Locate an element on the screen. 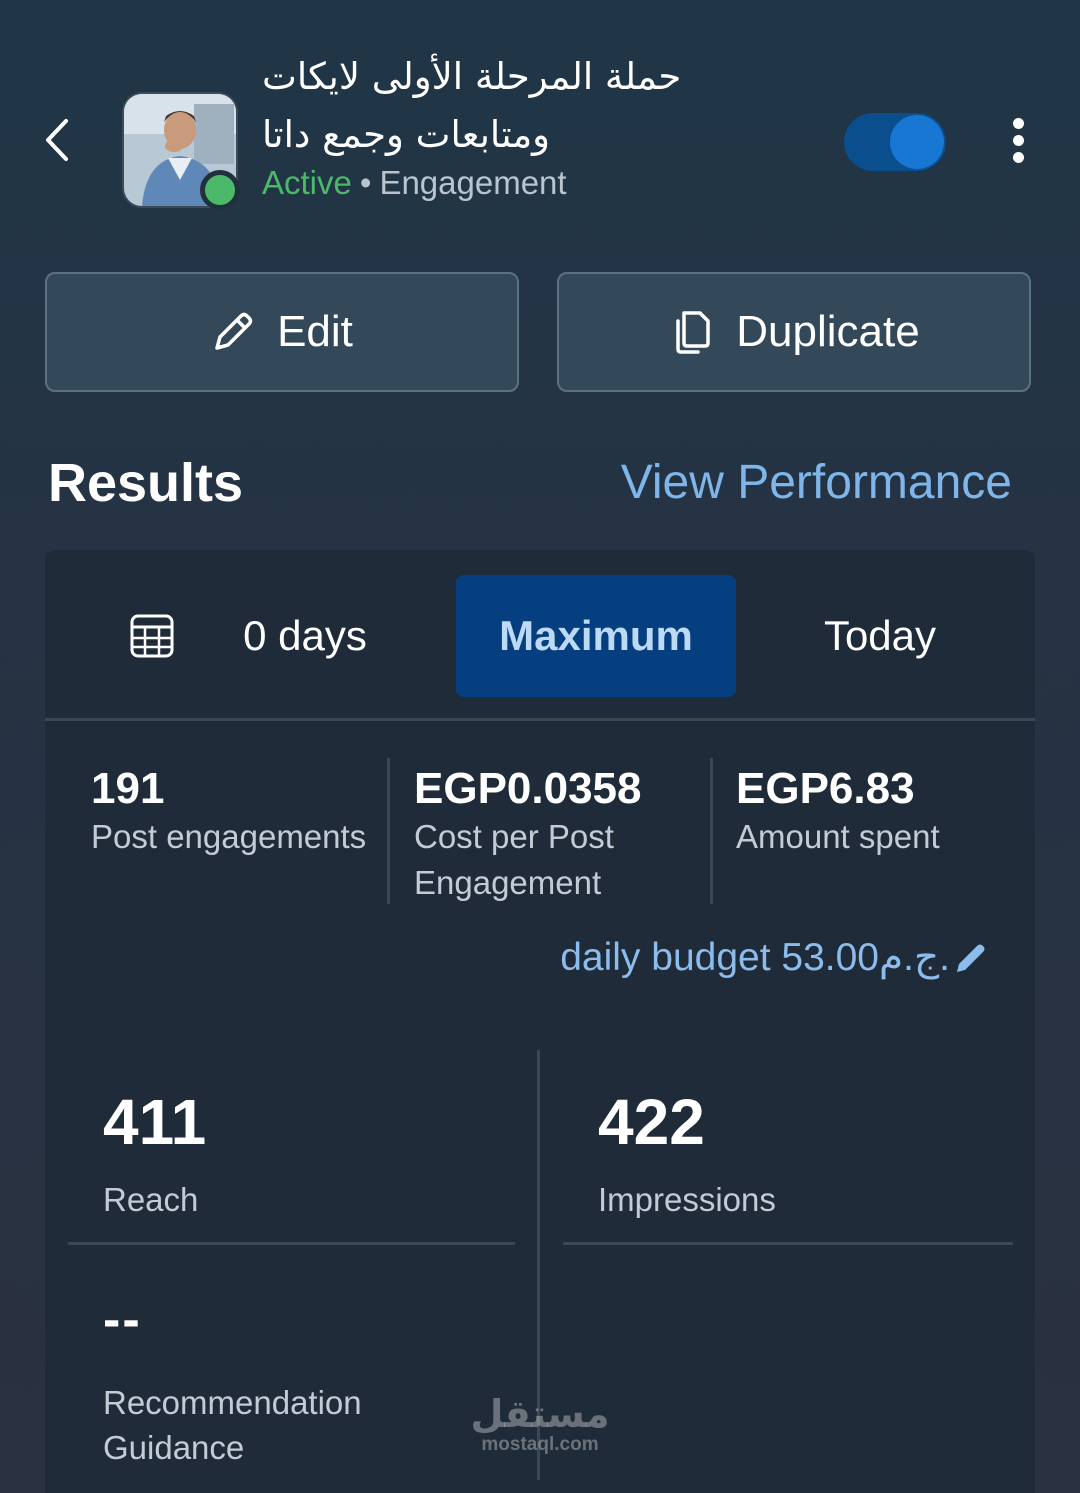 The height and width of the screenshot is (1493, 1080). watermark: مستقل mostaql.com is located at coordinates (540, 1424).